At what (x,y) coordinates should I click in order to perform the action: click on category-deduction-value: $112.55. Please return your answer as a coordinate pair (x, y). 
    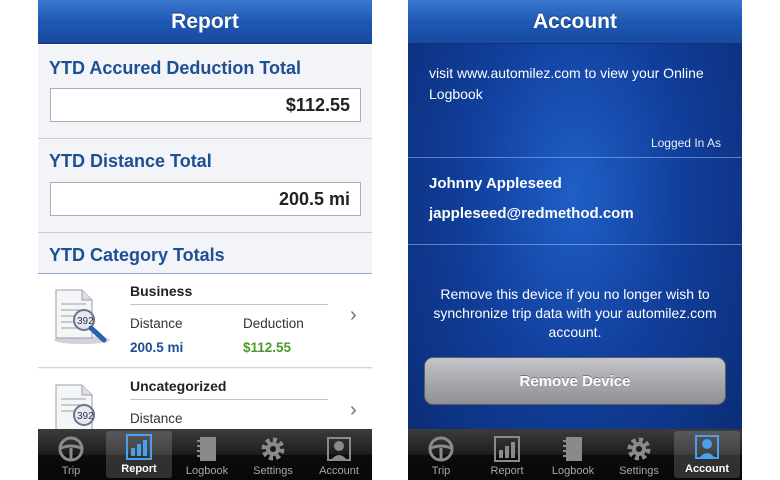
    Looking at the image, I should click on (267, 347).